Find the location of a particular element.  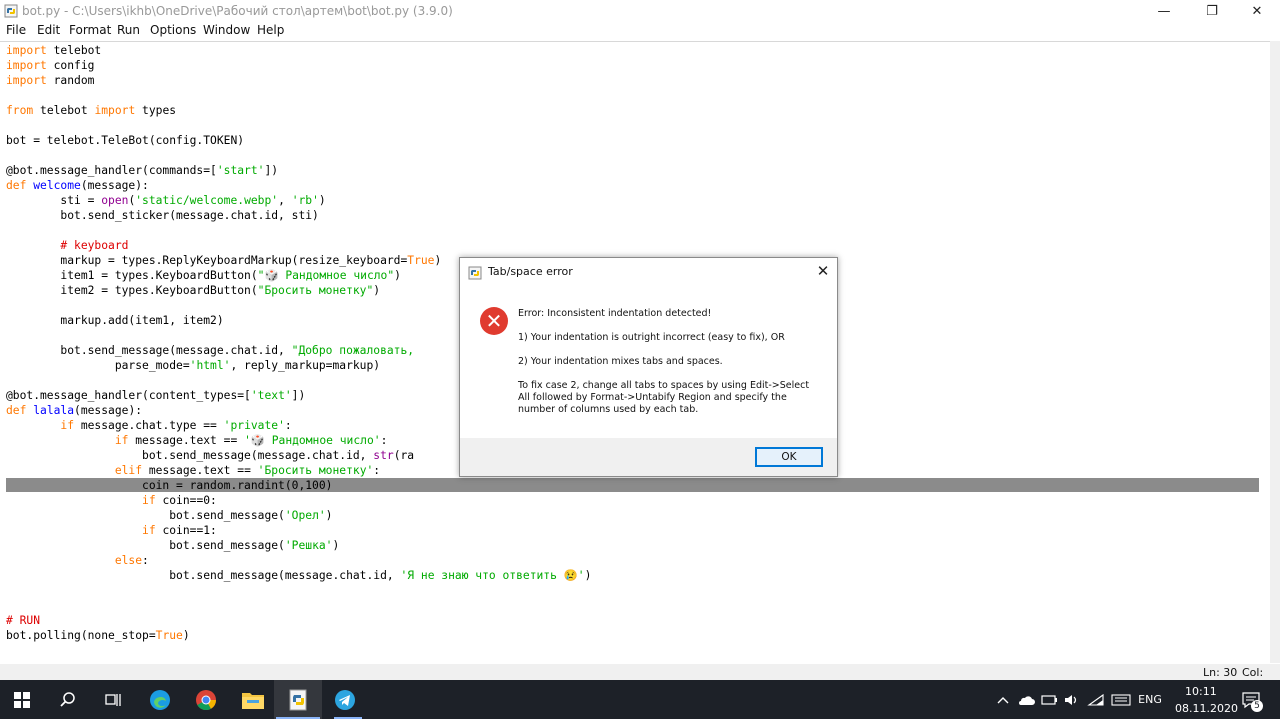

code-line: import config is located at coordinates (50, 65).